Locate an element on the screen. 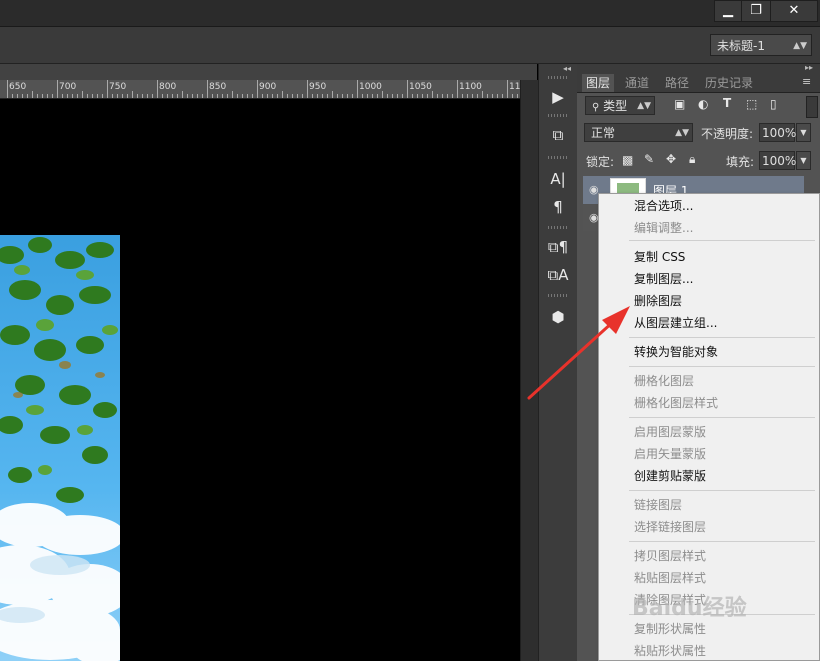 This screenshot has width=820, height=661. updown-arrows-icon: ▲▼ is located at coordinates (800, 46).